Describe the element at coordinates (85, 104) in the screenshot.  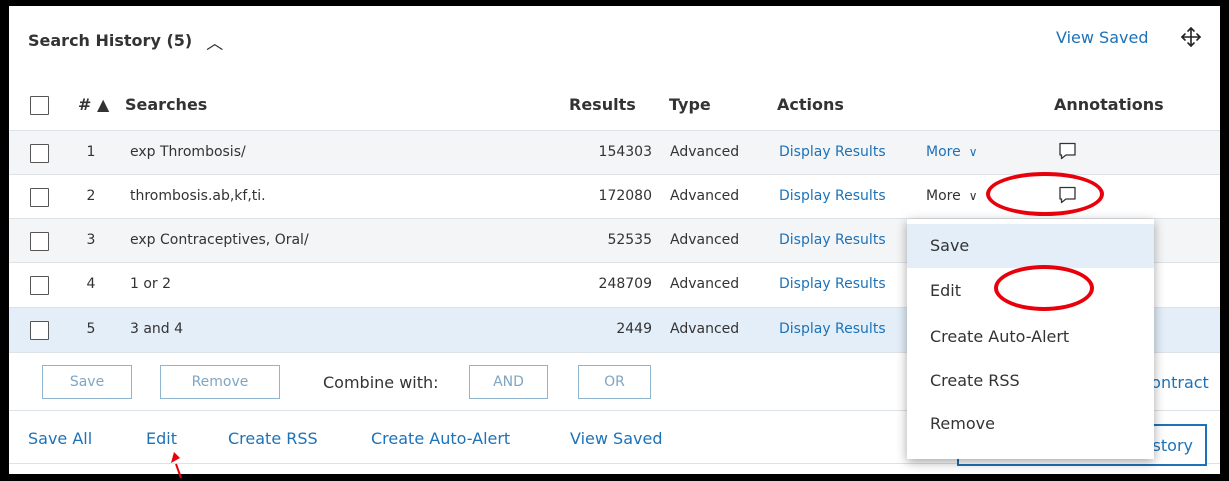
I see `number-header-label: #` at that location.